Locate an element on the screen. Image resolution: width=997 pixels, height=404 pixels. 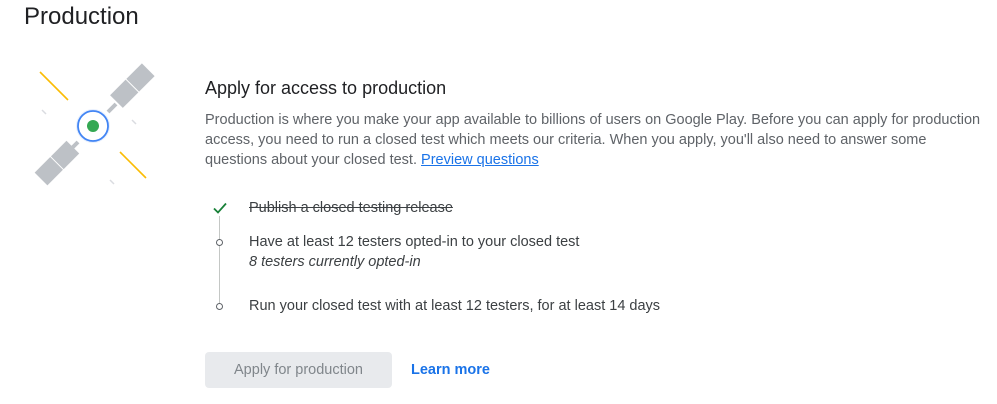
action-bar: Apply for production Learn more is located at coordinates (349, 370).